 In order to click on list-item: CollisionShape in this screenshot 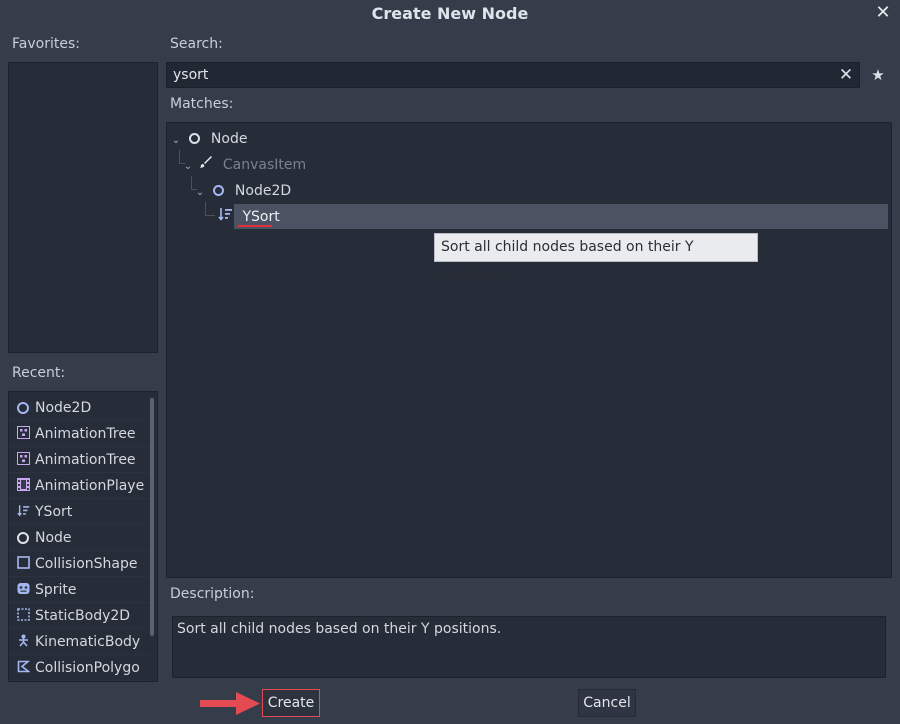, I will do `click(79, 564)`.